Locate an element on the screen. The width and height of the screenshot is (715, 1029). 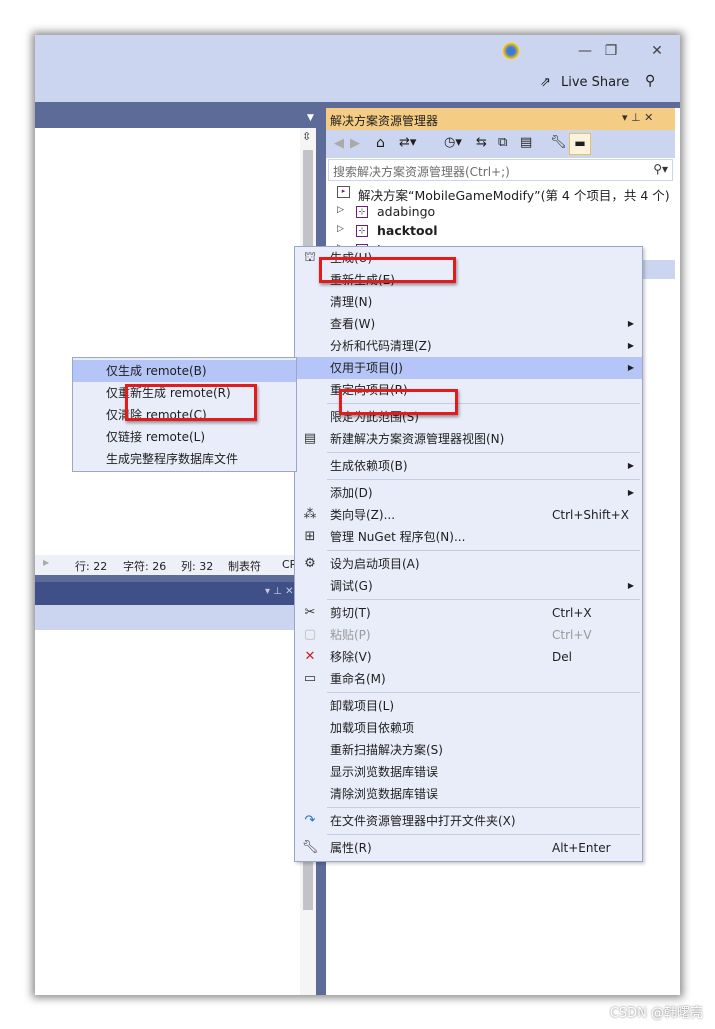
menu-shortcut: Del is located at coordinates (562, 657).